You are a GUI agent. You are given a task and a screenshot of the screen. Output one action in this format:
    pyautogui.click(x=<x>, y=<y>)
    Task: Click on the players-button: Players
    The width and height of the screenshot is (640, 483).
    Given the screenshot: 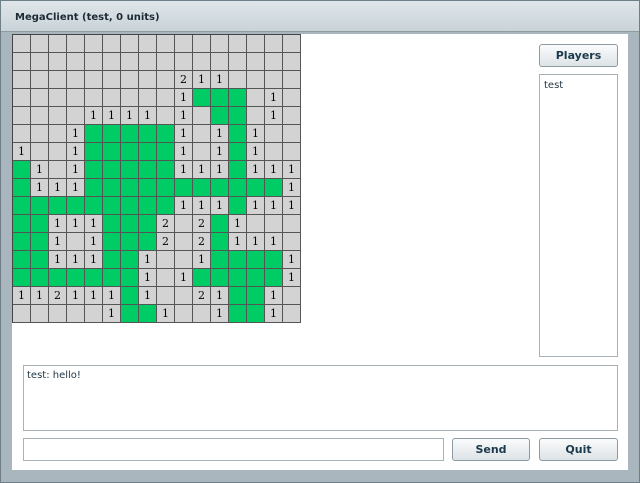 What is the action you would take?
    pyautogui.click(x=578, y=55)
    